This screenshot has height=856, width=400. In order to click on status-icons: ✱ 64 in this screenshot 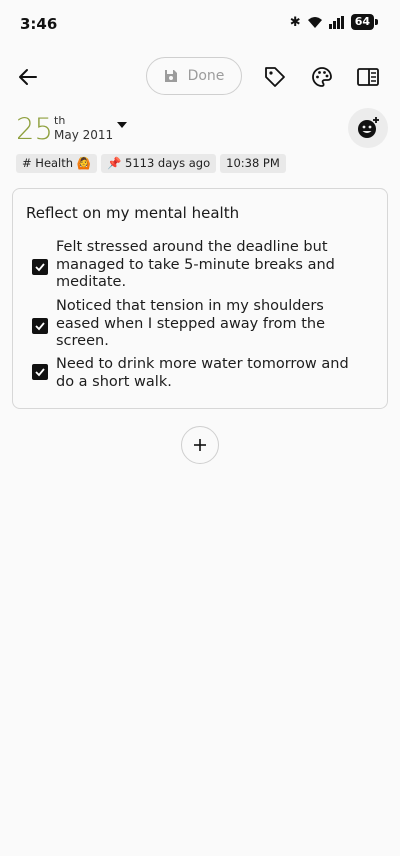, I will do `click(334, 22)`.